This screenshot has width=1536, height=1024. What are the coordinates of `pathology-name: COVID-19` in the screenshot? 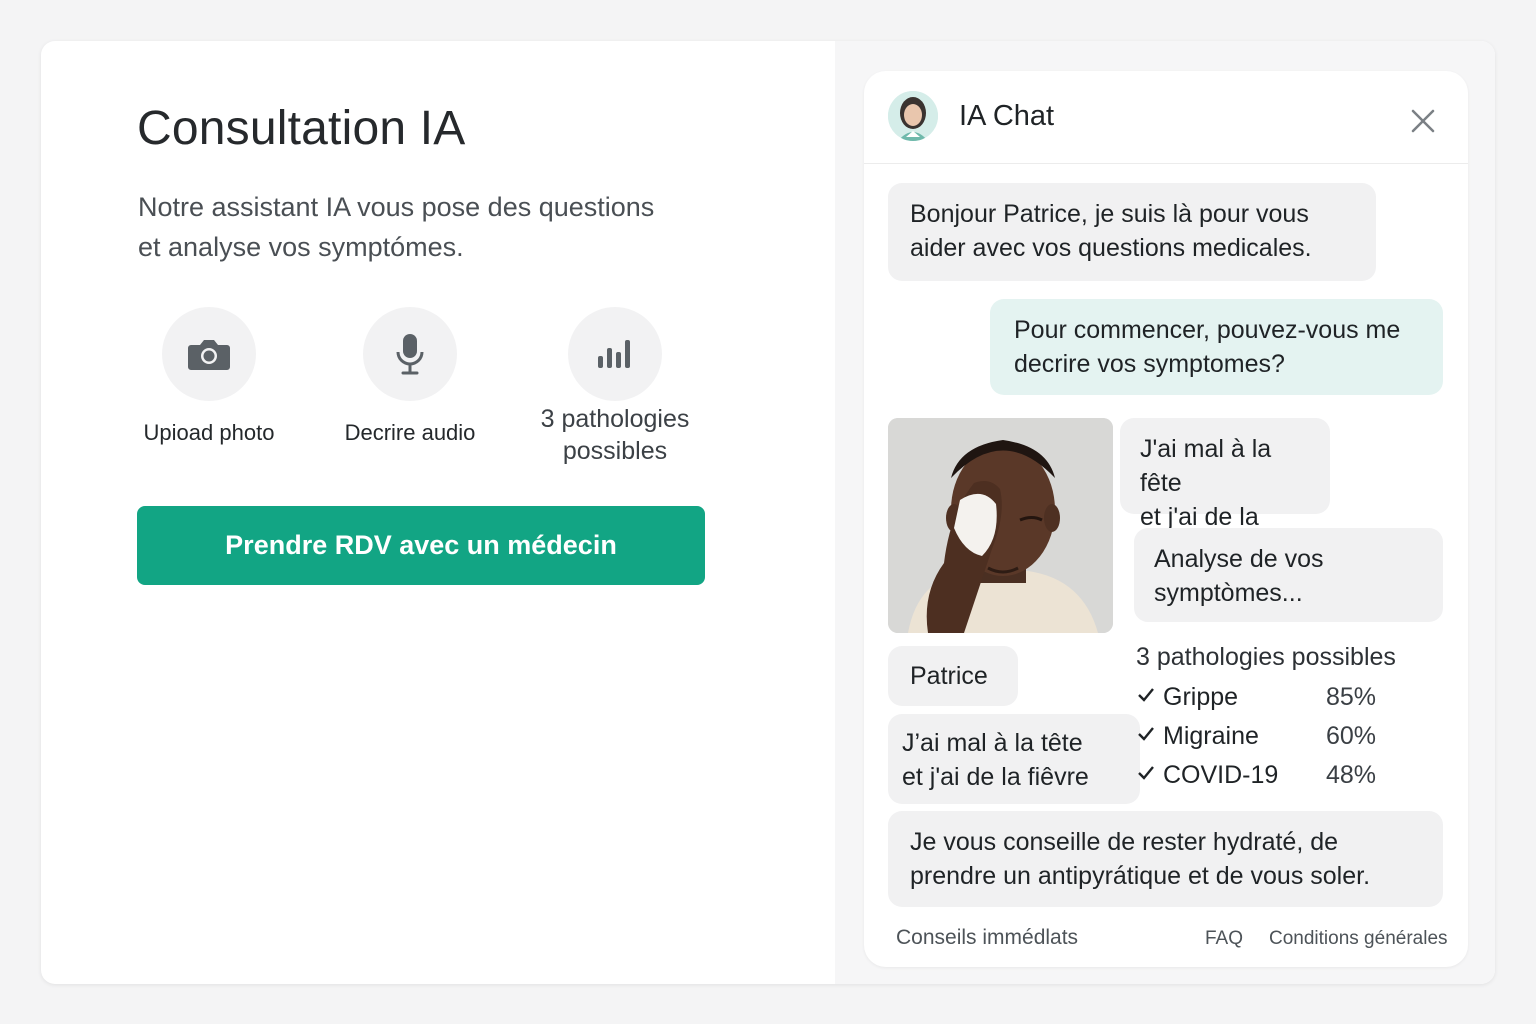 It's located at (1221, 775).